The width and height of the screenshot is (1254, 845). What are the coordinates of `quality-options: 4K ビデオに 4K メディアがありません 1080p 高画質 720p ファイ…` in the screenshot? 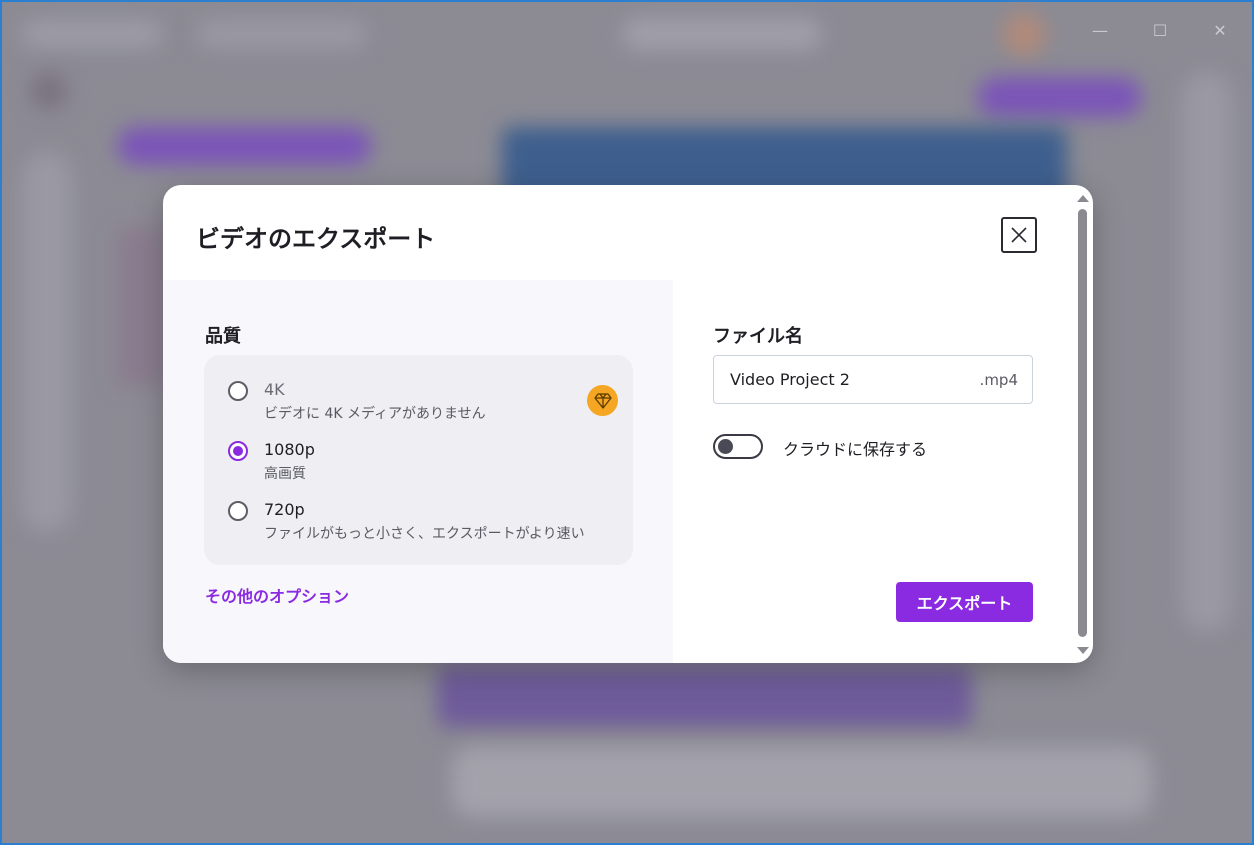 It's located at (418, 460).